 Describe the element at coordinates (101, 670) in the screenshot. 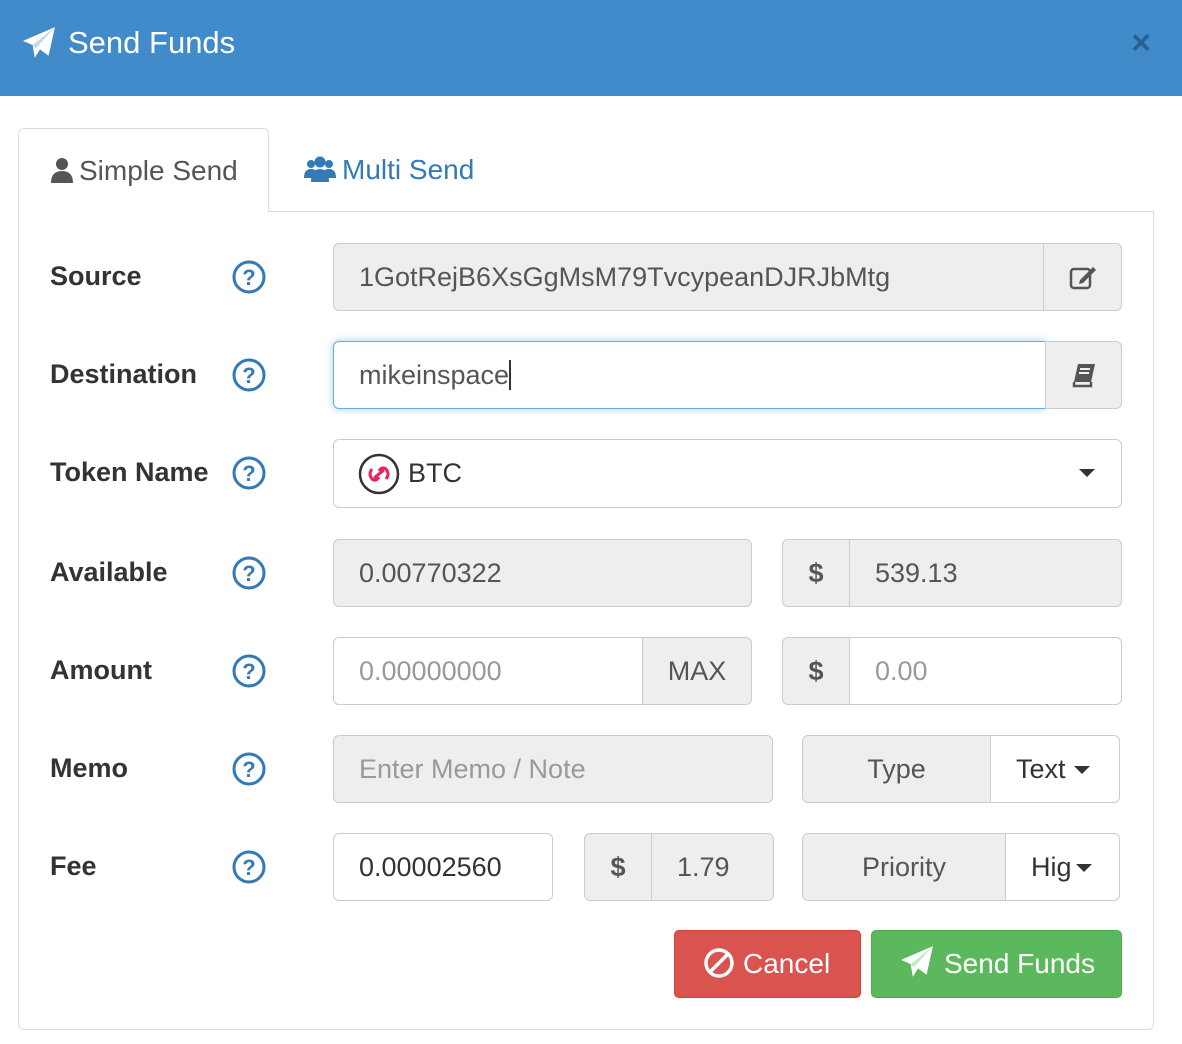

I see `amount-label: Amount` at that location.